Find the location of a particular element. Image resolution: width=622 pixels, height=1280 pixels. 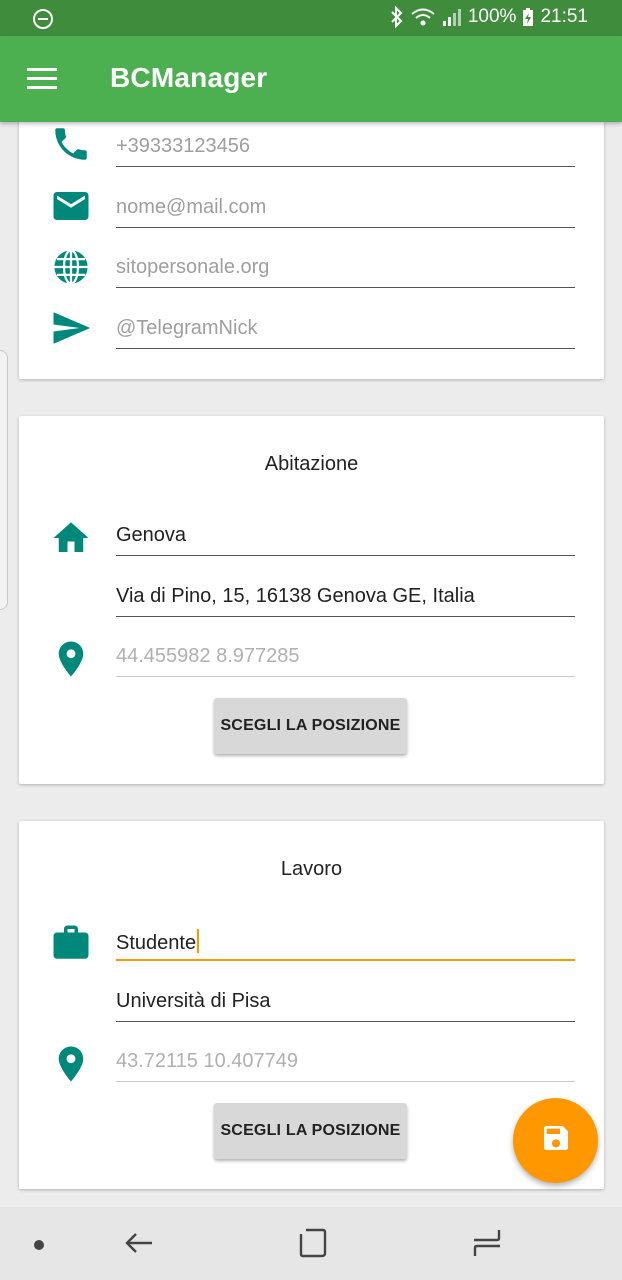

home-address-field: Via di Pino, 15, 16138 Genova GE, Italia is located at coordinates (345, 597).